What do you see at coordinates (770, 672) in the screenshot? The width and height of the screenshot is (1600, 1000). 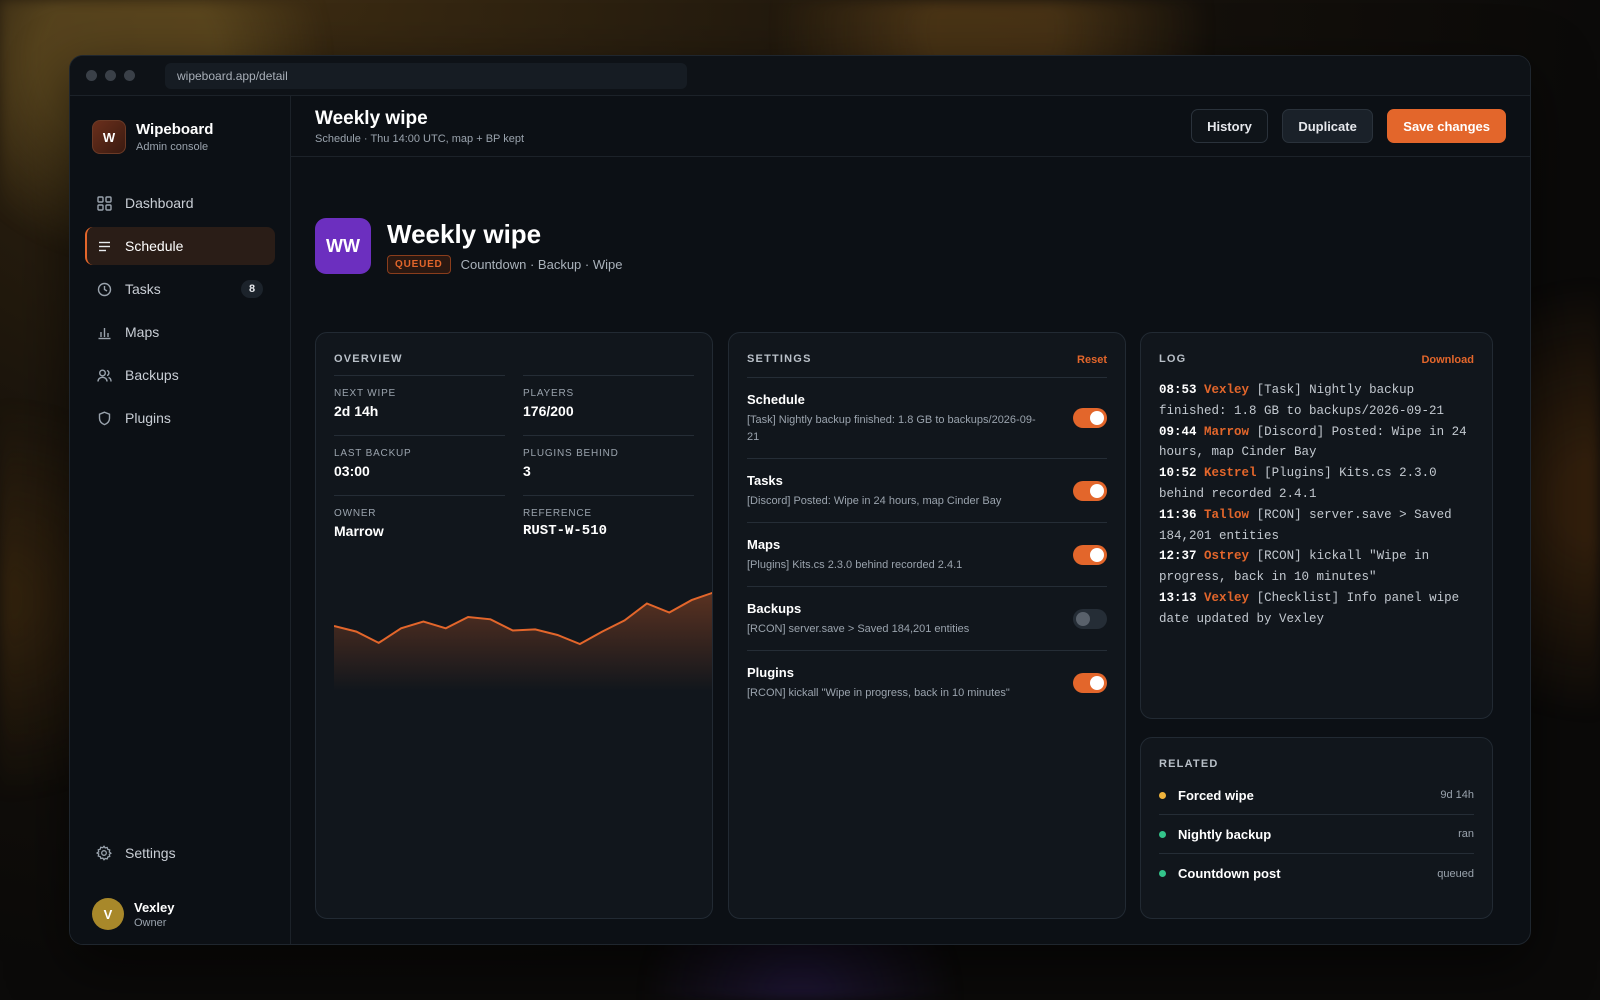 I see `setting-name: Plugins` at bounding box center [770, 672].